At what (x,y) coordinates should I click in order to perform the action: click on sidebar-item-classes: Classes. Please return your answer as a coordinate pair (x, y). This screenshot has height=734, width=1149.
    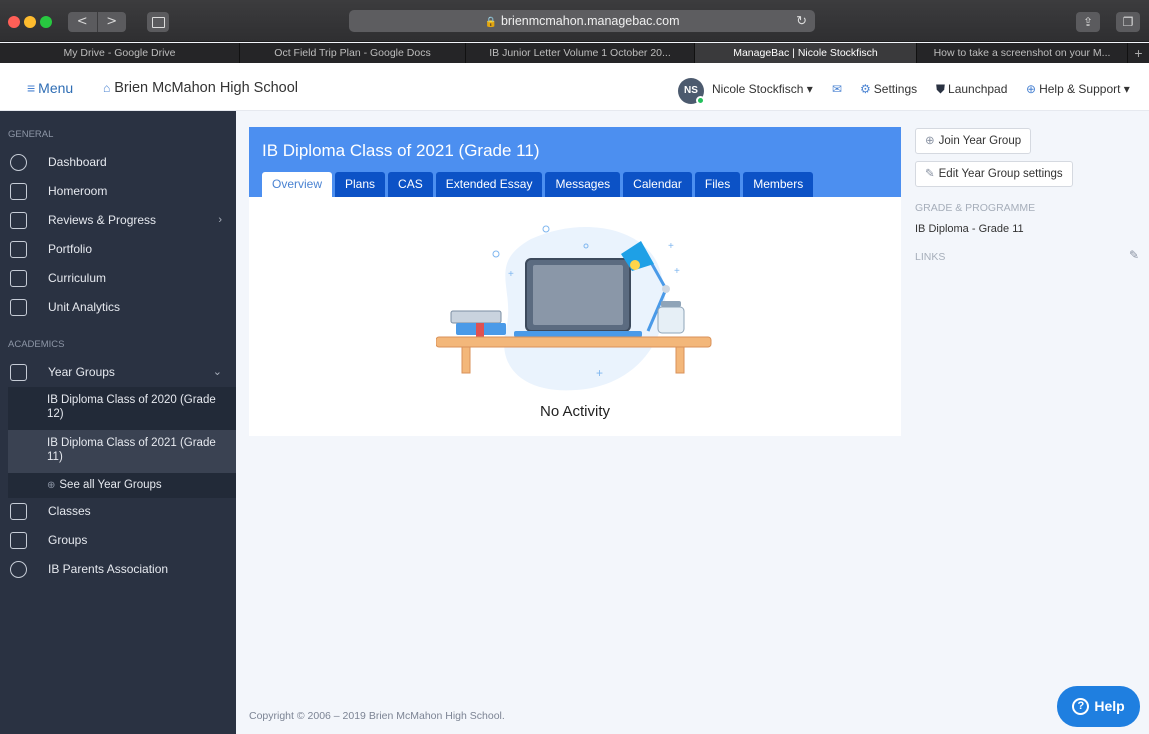
    Looking at the image, I should click on (118, 511).